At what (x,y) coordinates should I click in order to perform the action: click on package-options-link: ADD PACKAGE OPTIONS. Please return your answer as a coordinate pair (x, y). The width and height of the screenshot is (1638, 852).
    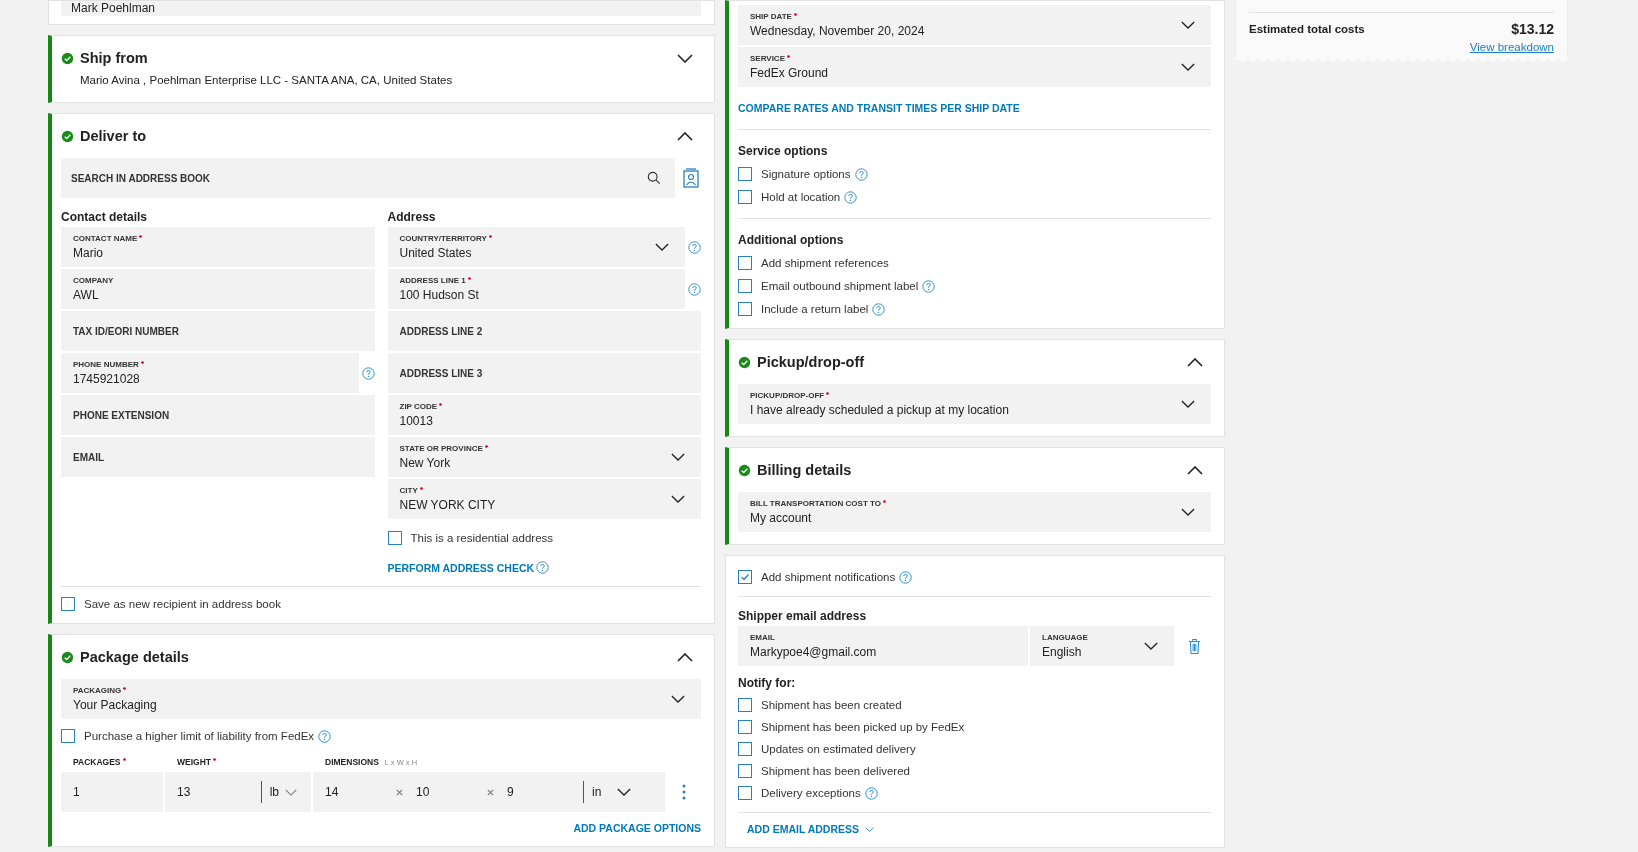
    Looking at the image, I should click on (637, 828).